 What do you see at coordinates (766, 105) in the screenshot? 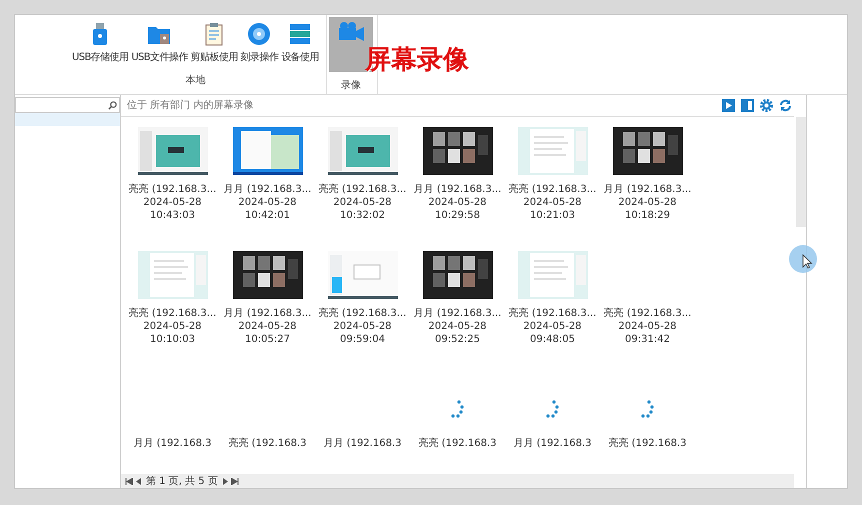
I see `settings-icon` at bounding box center [766, 105].